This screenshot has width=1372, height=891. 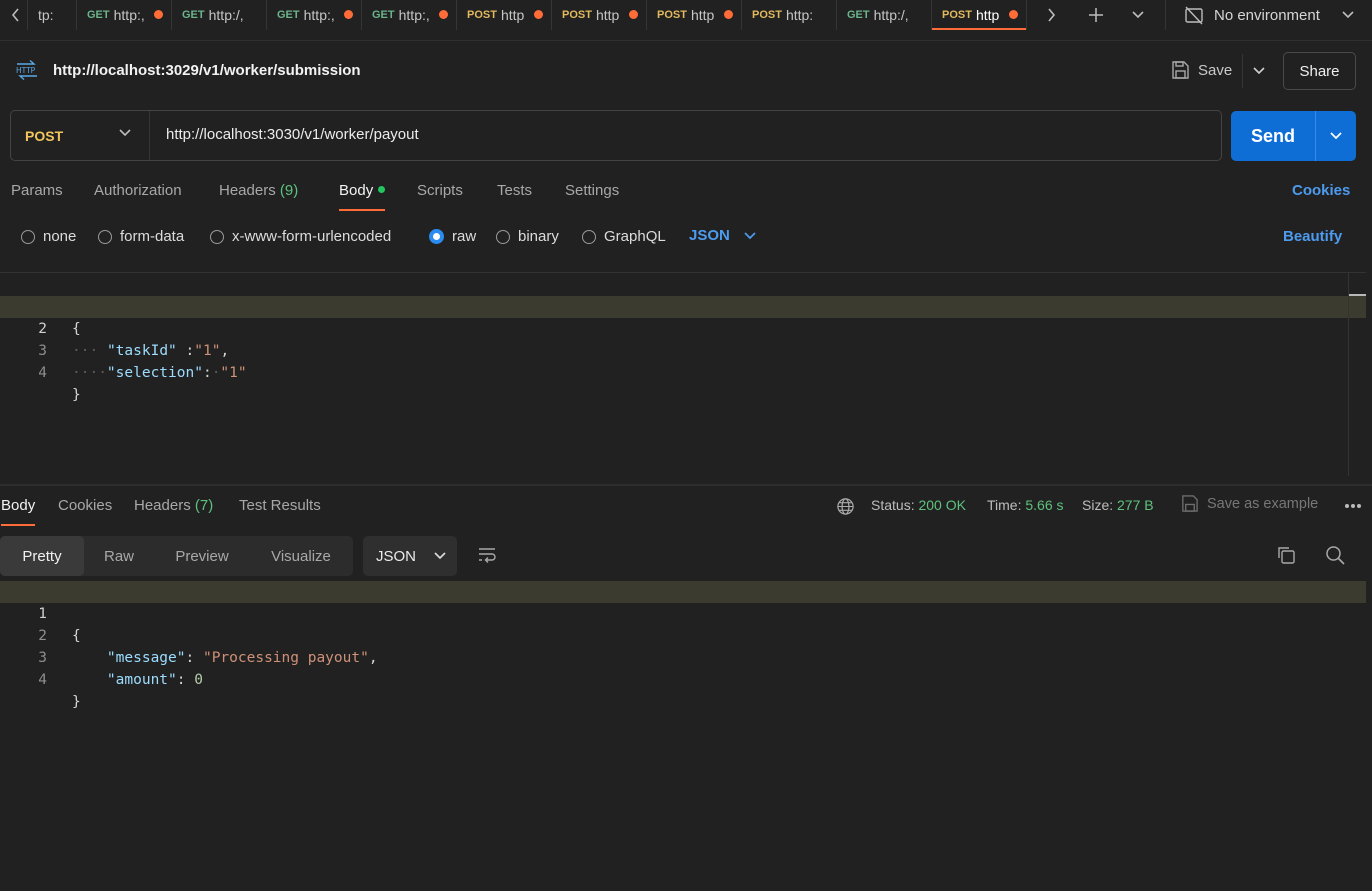 I want to click on radio-raw: raw, so click(x=452, y=236).